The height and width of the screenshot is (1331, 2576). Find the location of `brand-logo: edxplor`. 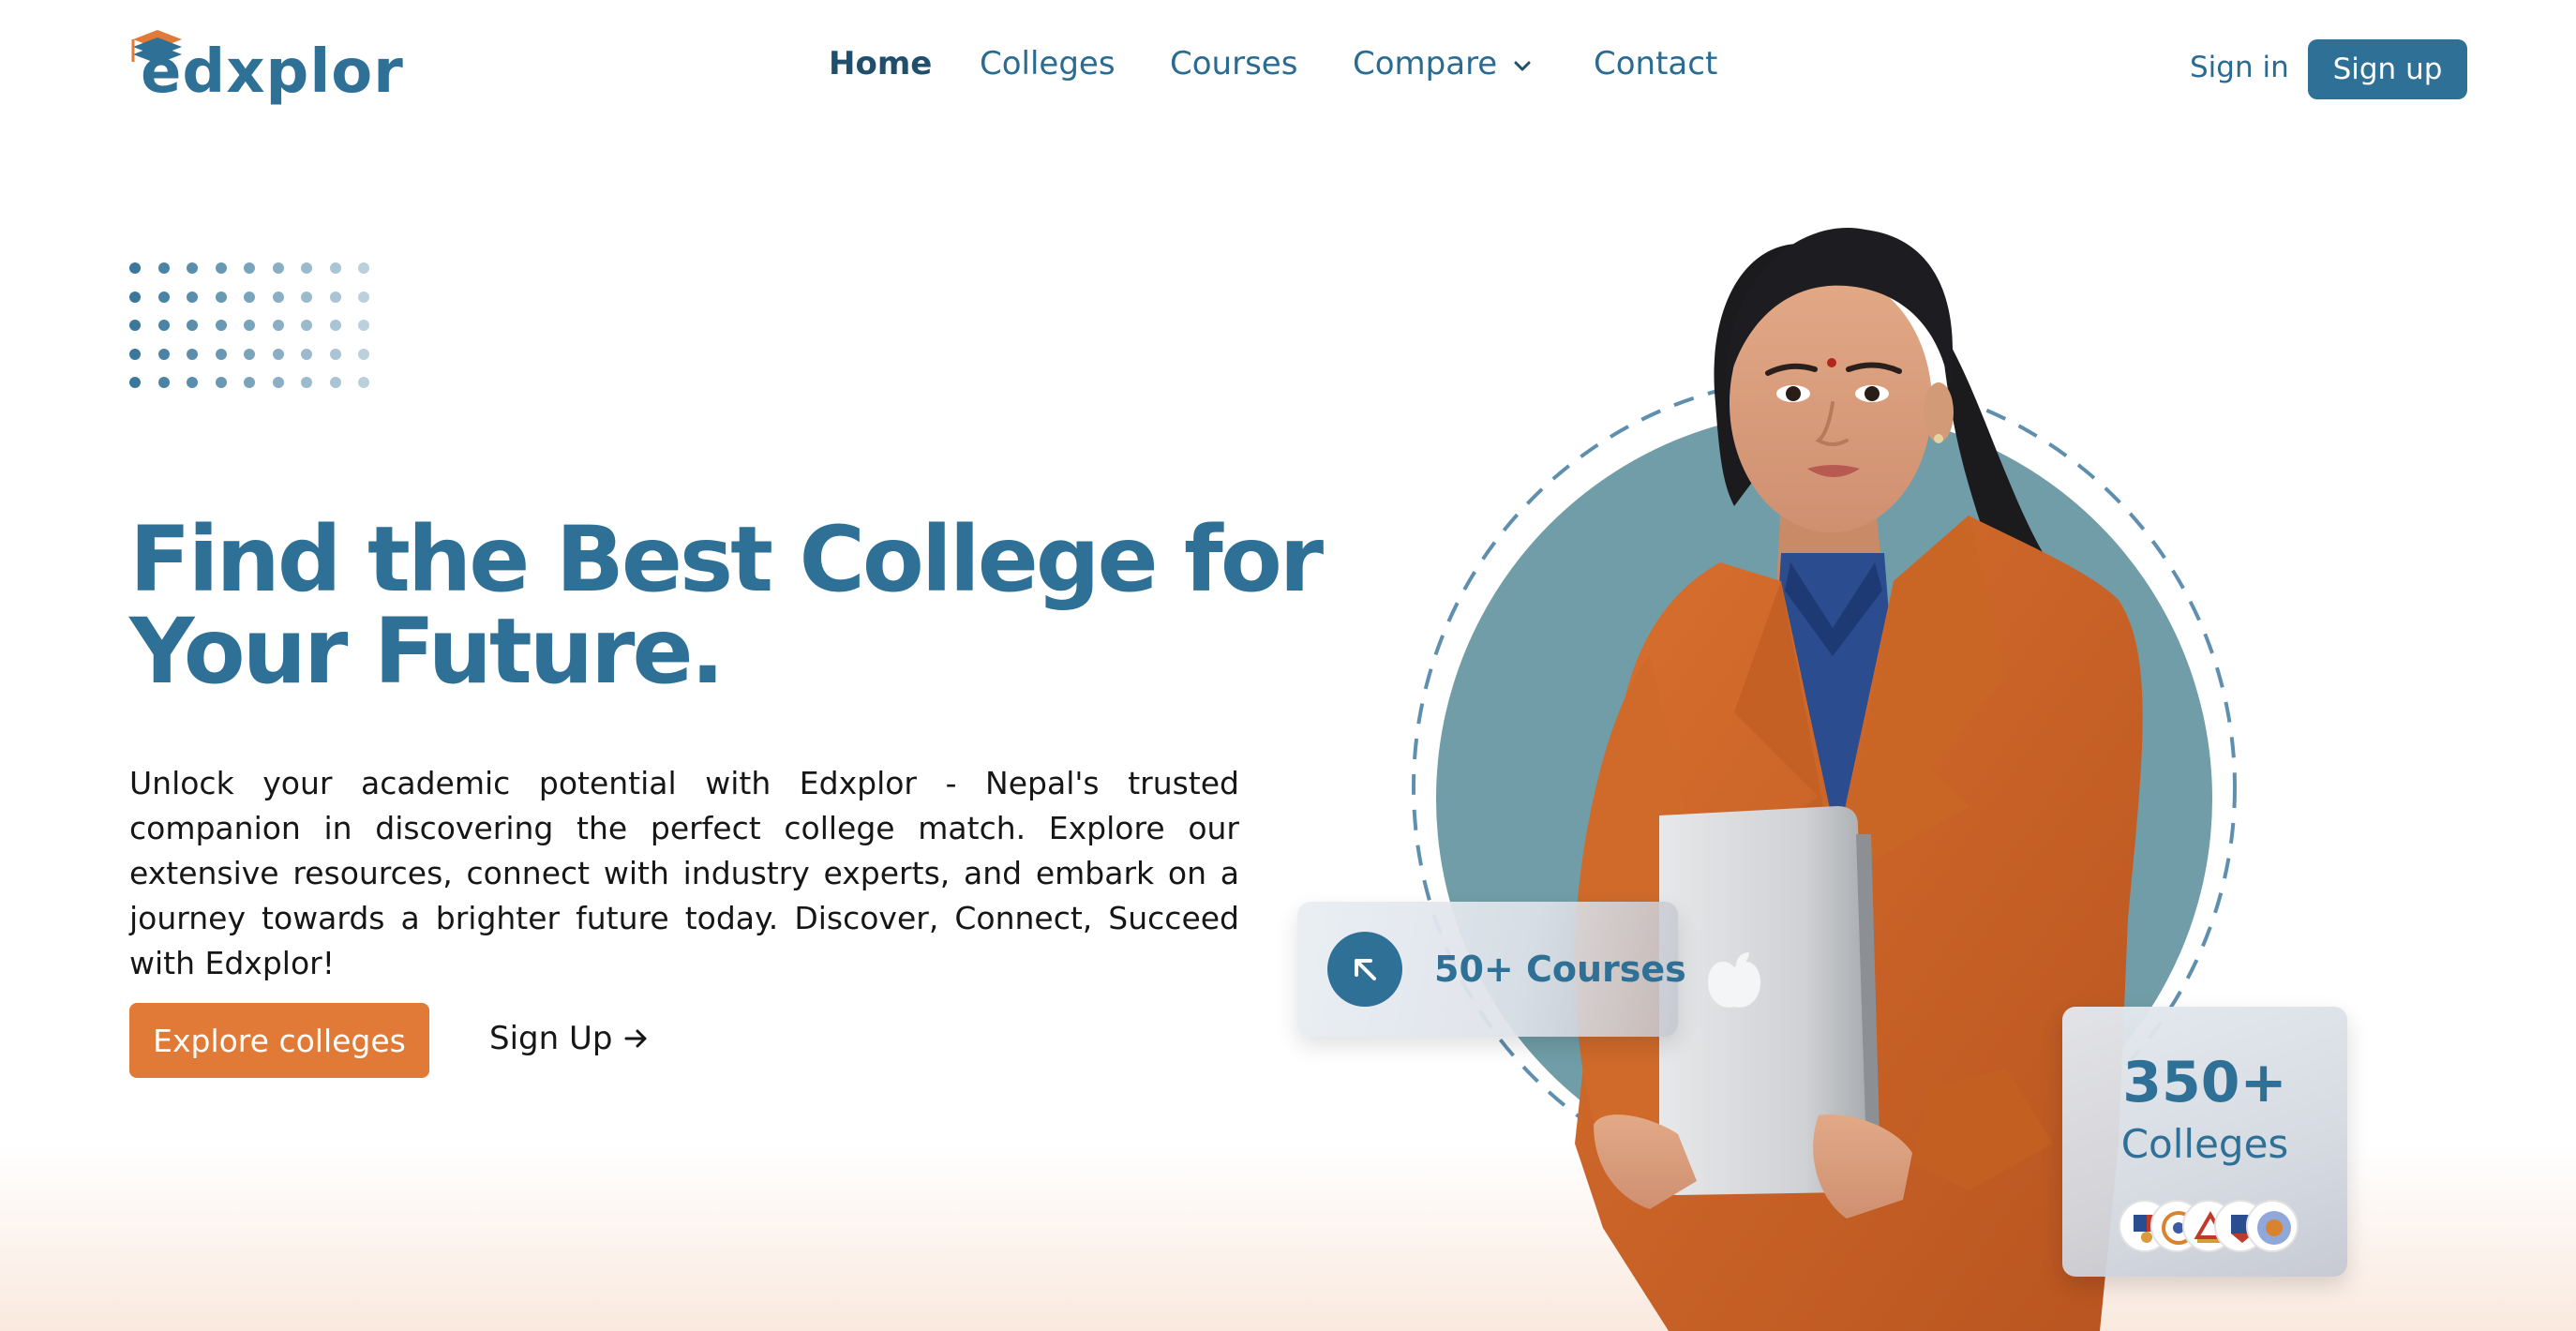

brand-logo: edxplor is located at coordinates (266, 69).